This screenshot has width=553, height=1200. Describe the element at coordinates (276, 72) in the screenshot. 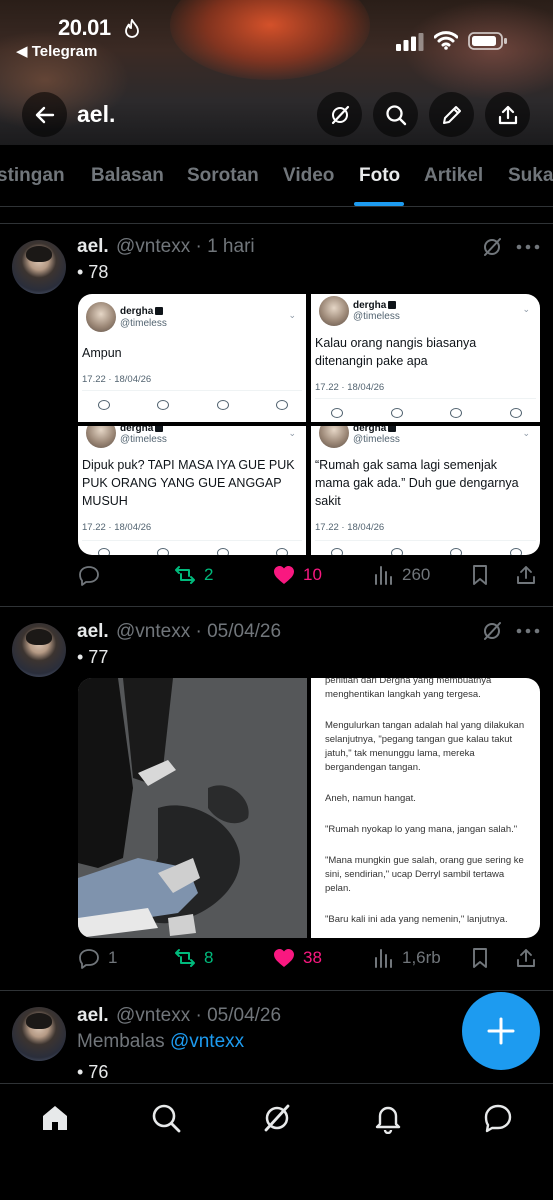

I see `profile-header: 20.01 ◀ Telegram ael.` at that location.